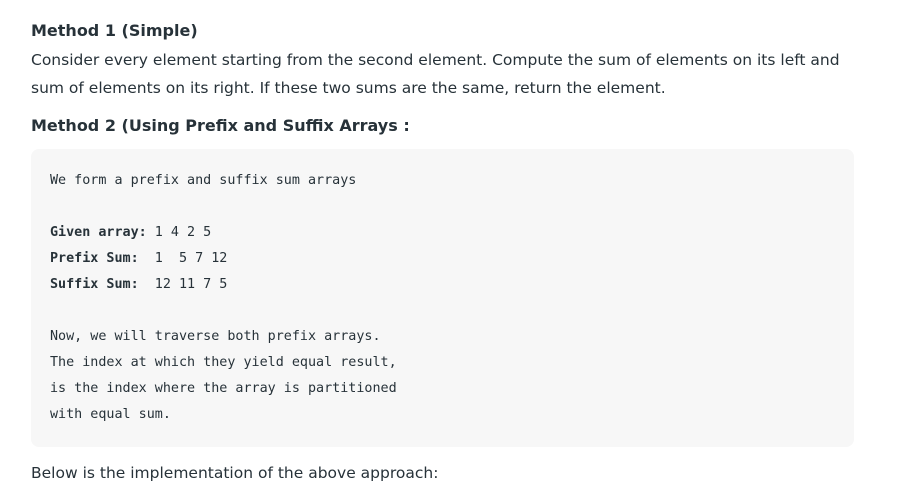  I want to click on prefix-sum-label: Prefix Sum:, so click(94, 258).